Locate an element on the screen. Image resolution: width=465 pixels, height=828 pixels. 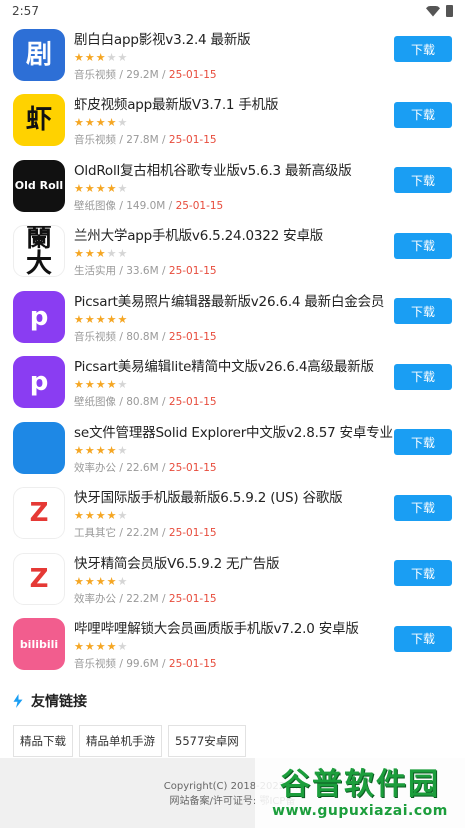
app-meta: 音乐视频 / 80.8M / 25-01-15 is located at coordinates (263, 336).